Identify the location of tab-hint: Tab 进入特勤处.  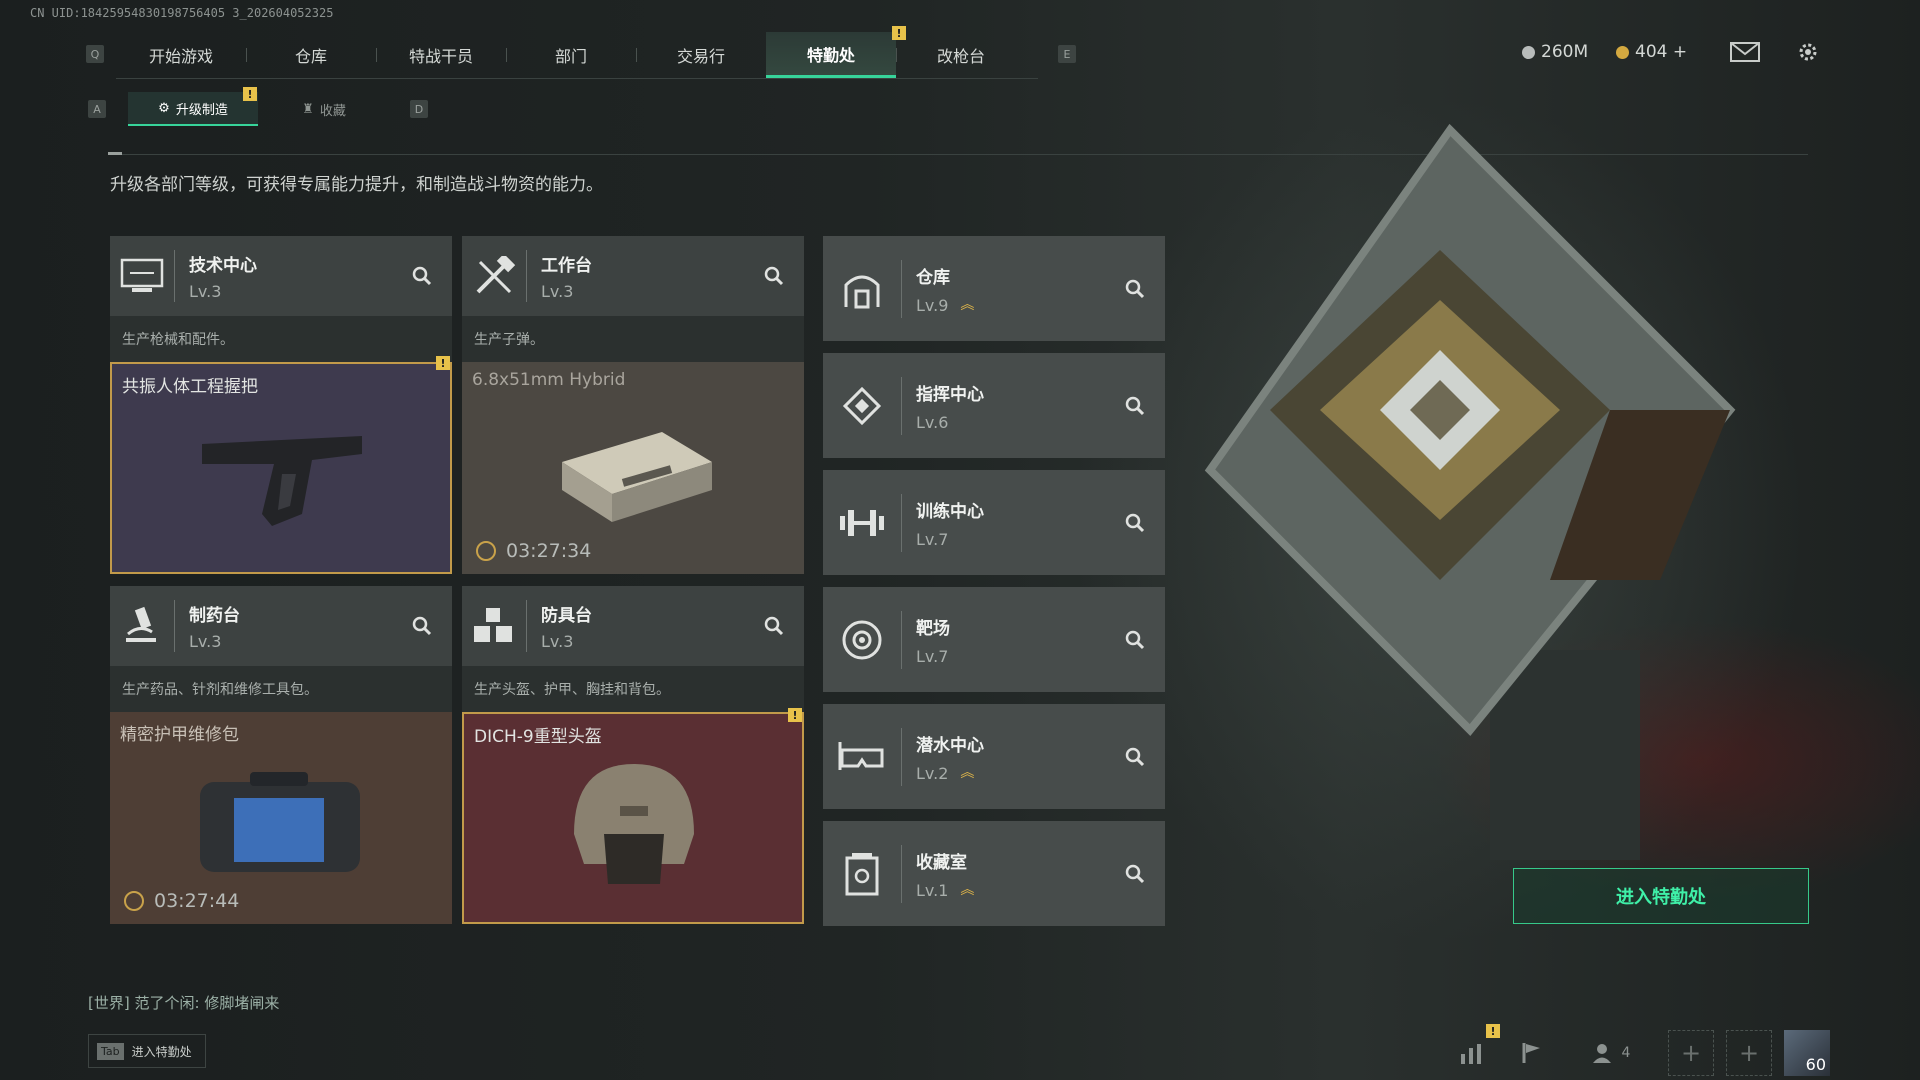
(147, 1051).